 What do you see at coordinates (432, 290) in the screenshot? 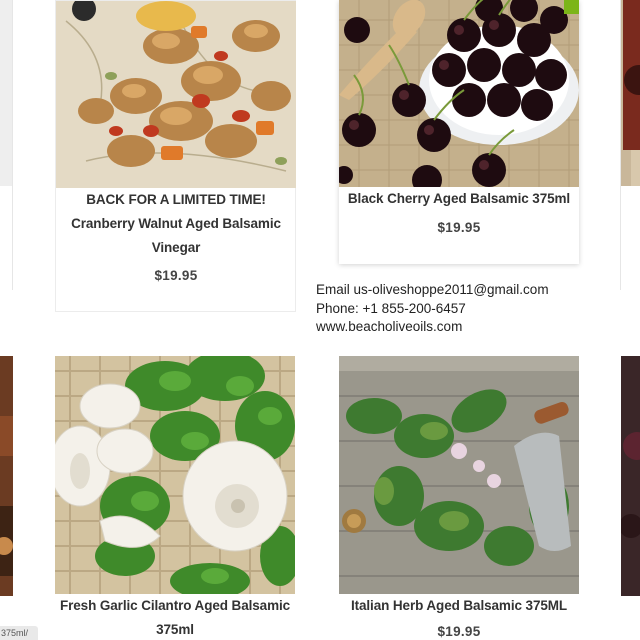
I see `contact-email: Email us-oliveshoppe2011@gmail.com` at bounding box center [432, 290].